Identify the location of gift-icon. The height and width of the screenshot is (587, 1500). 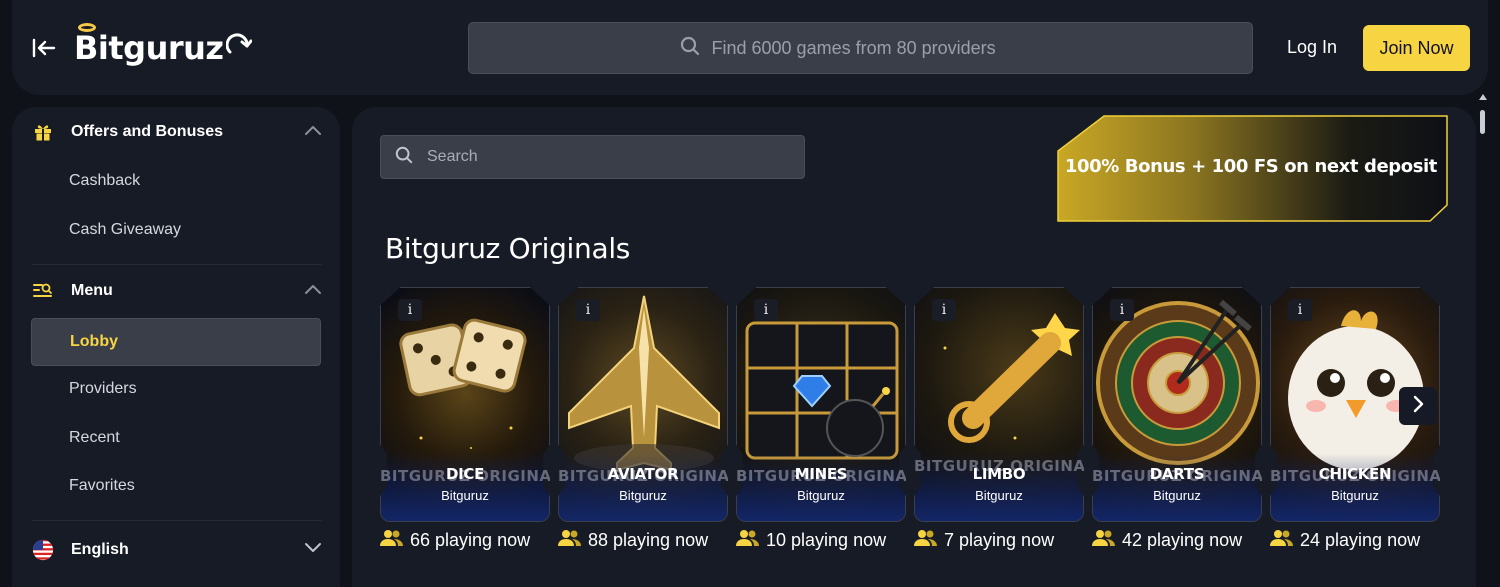
(43, 132).